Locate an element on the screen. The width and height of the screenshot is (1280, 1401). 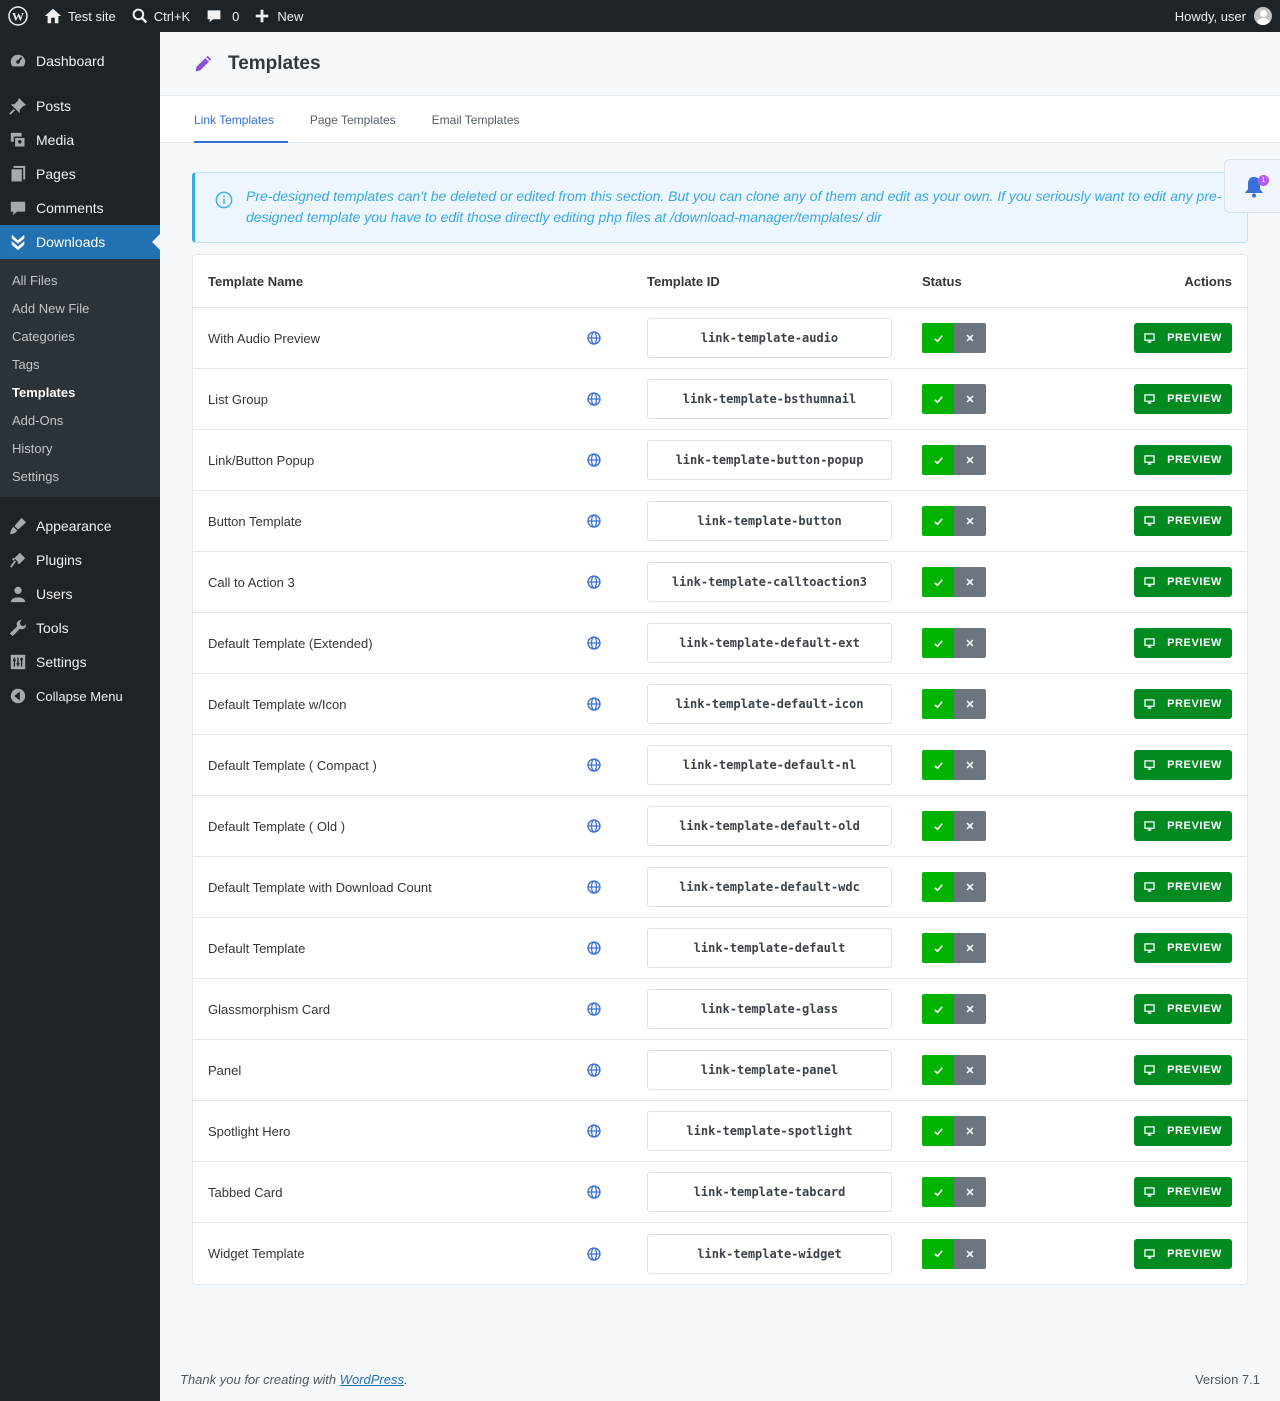
menu-settings: Settings is located at coordinates (80, 662).